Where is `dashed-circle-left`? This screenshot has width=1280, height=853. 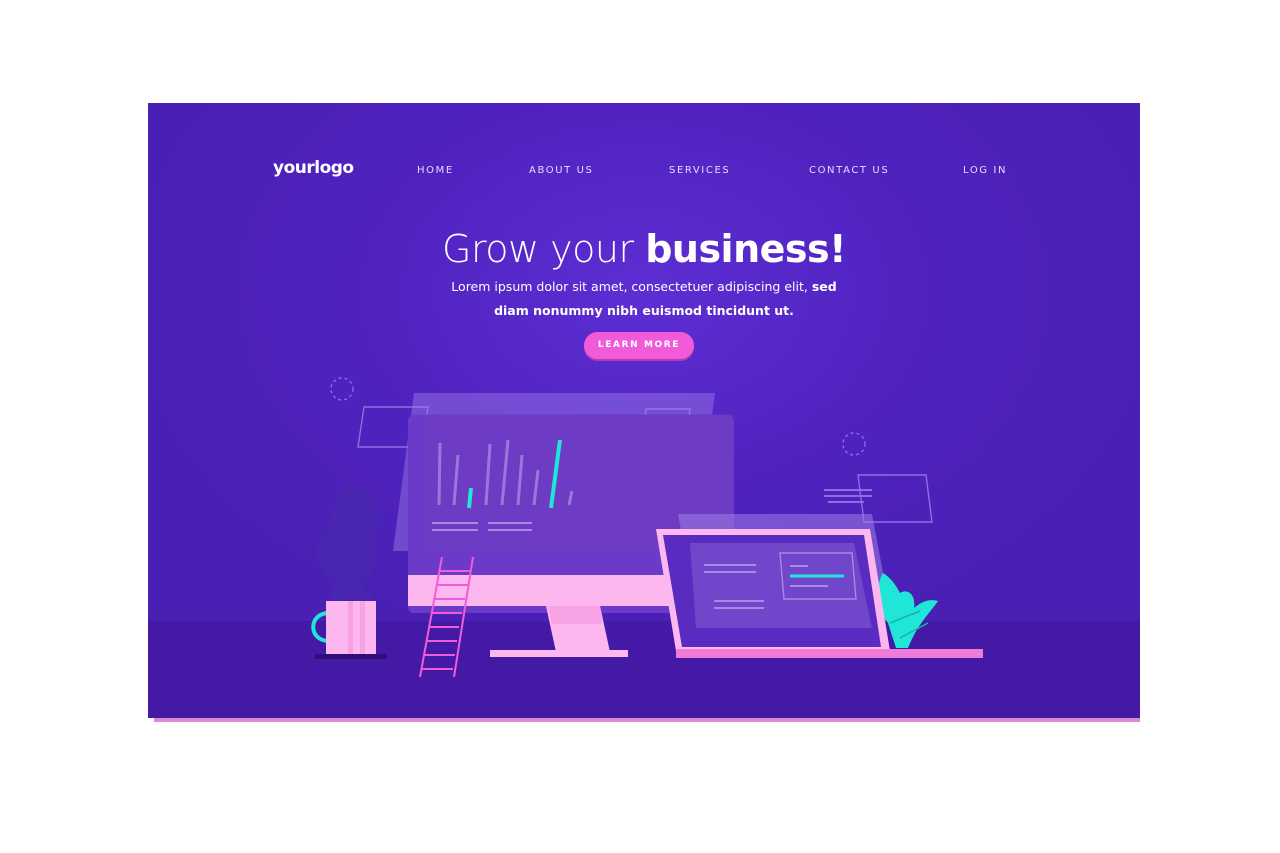
dashed-circle-left is located at coordinates (342, 389).